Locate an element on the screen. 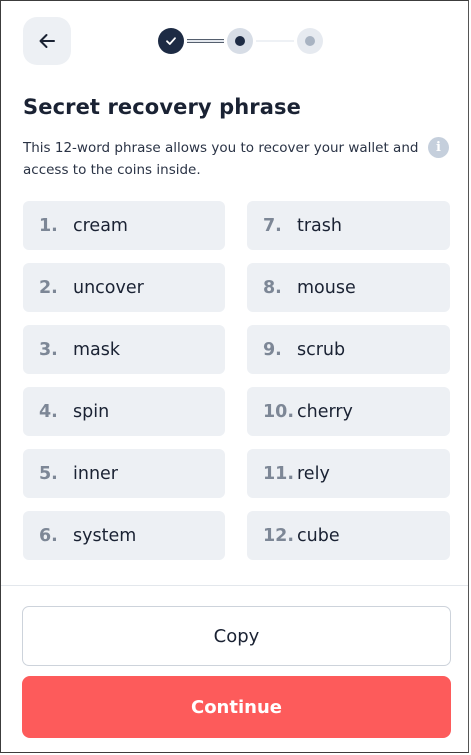 Image resolution: width=471 pixels, height=755 pixels. word-text: mouse is located at coordinates (326, 287).